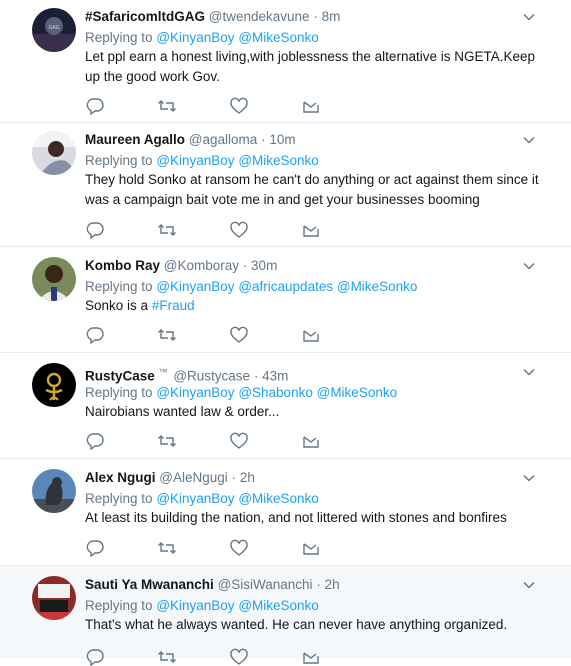 The image size is (571, 666). I want to click on user-handle: @Rustycase, so click(211, 376).